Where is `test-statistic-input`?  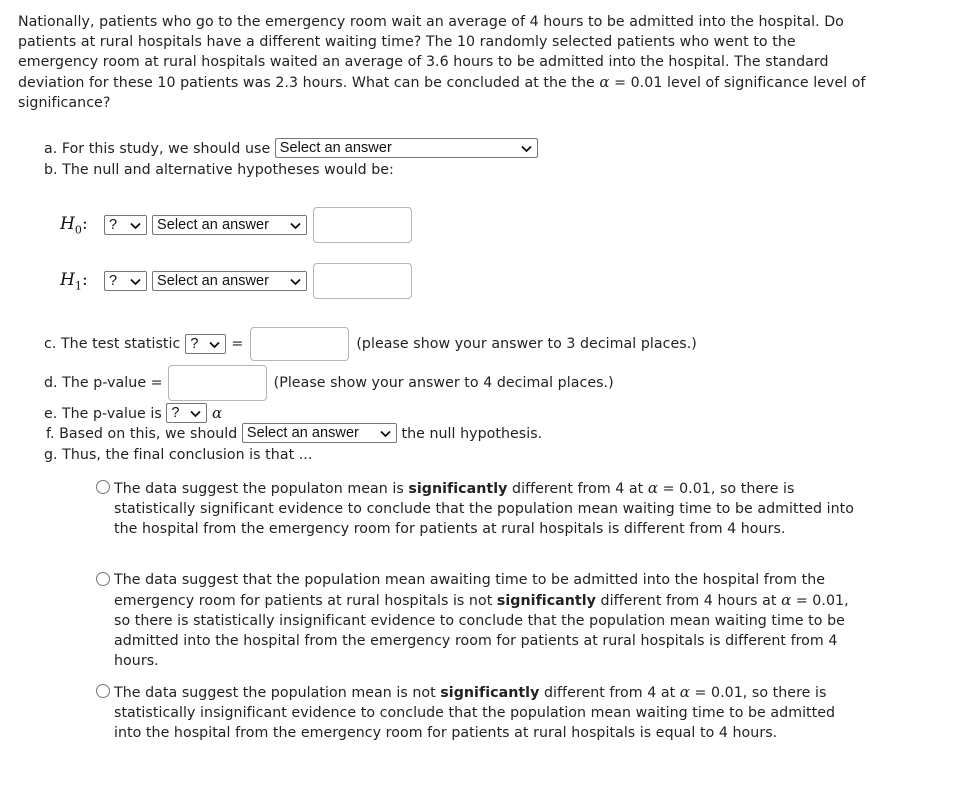
test-statistic-input is located at coordinates (300, 344).